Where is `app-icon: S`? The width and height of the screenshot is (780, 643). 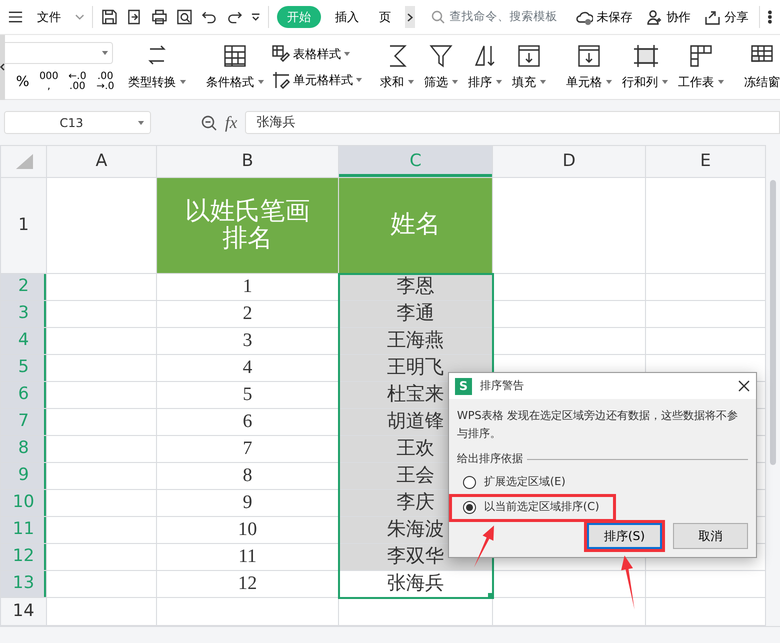 app-icon: S is located at coordinates (463, 386).